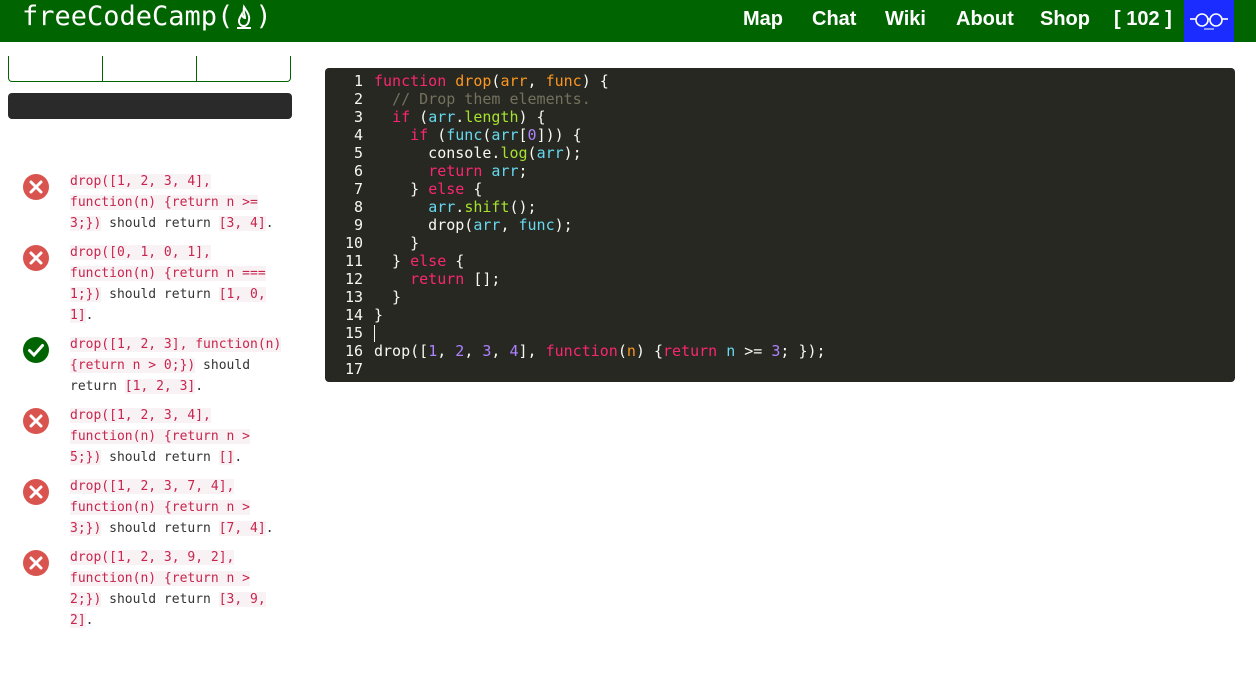 The height and width of the screenshot is (676, 1256). Describe the element at coordinates (263, 16) in the screenshot. I see `brand-suffix: )` at that location.